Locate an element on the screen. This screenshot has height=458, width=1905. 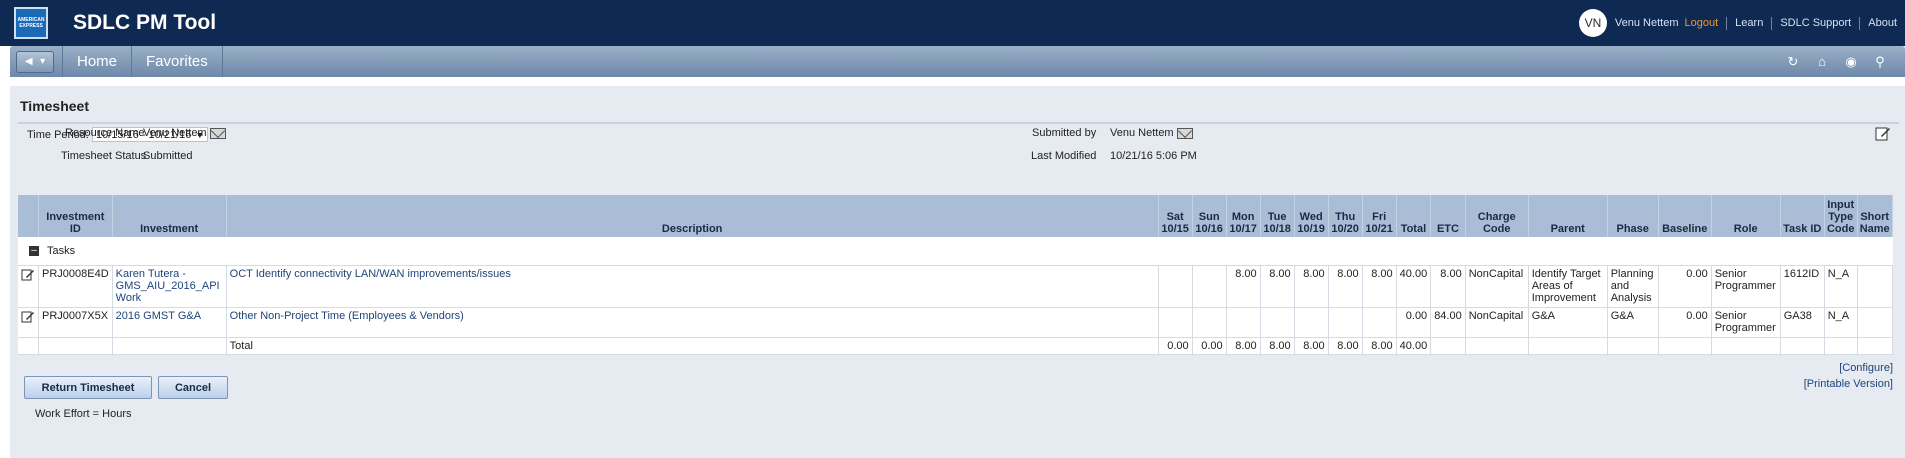
amex-logo: AMERICAN EXPRESS is located at coordinates (31, 23).